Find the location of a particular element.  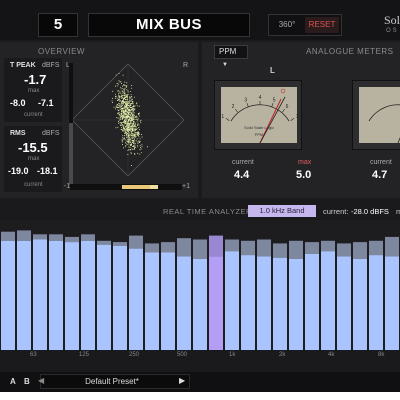

rms-meter: RMS dBFS -15.5 max -19.0 -18.1 current is located at coordinates (33, 159).